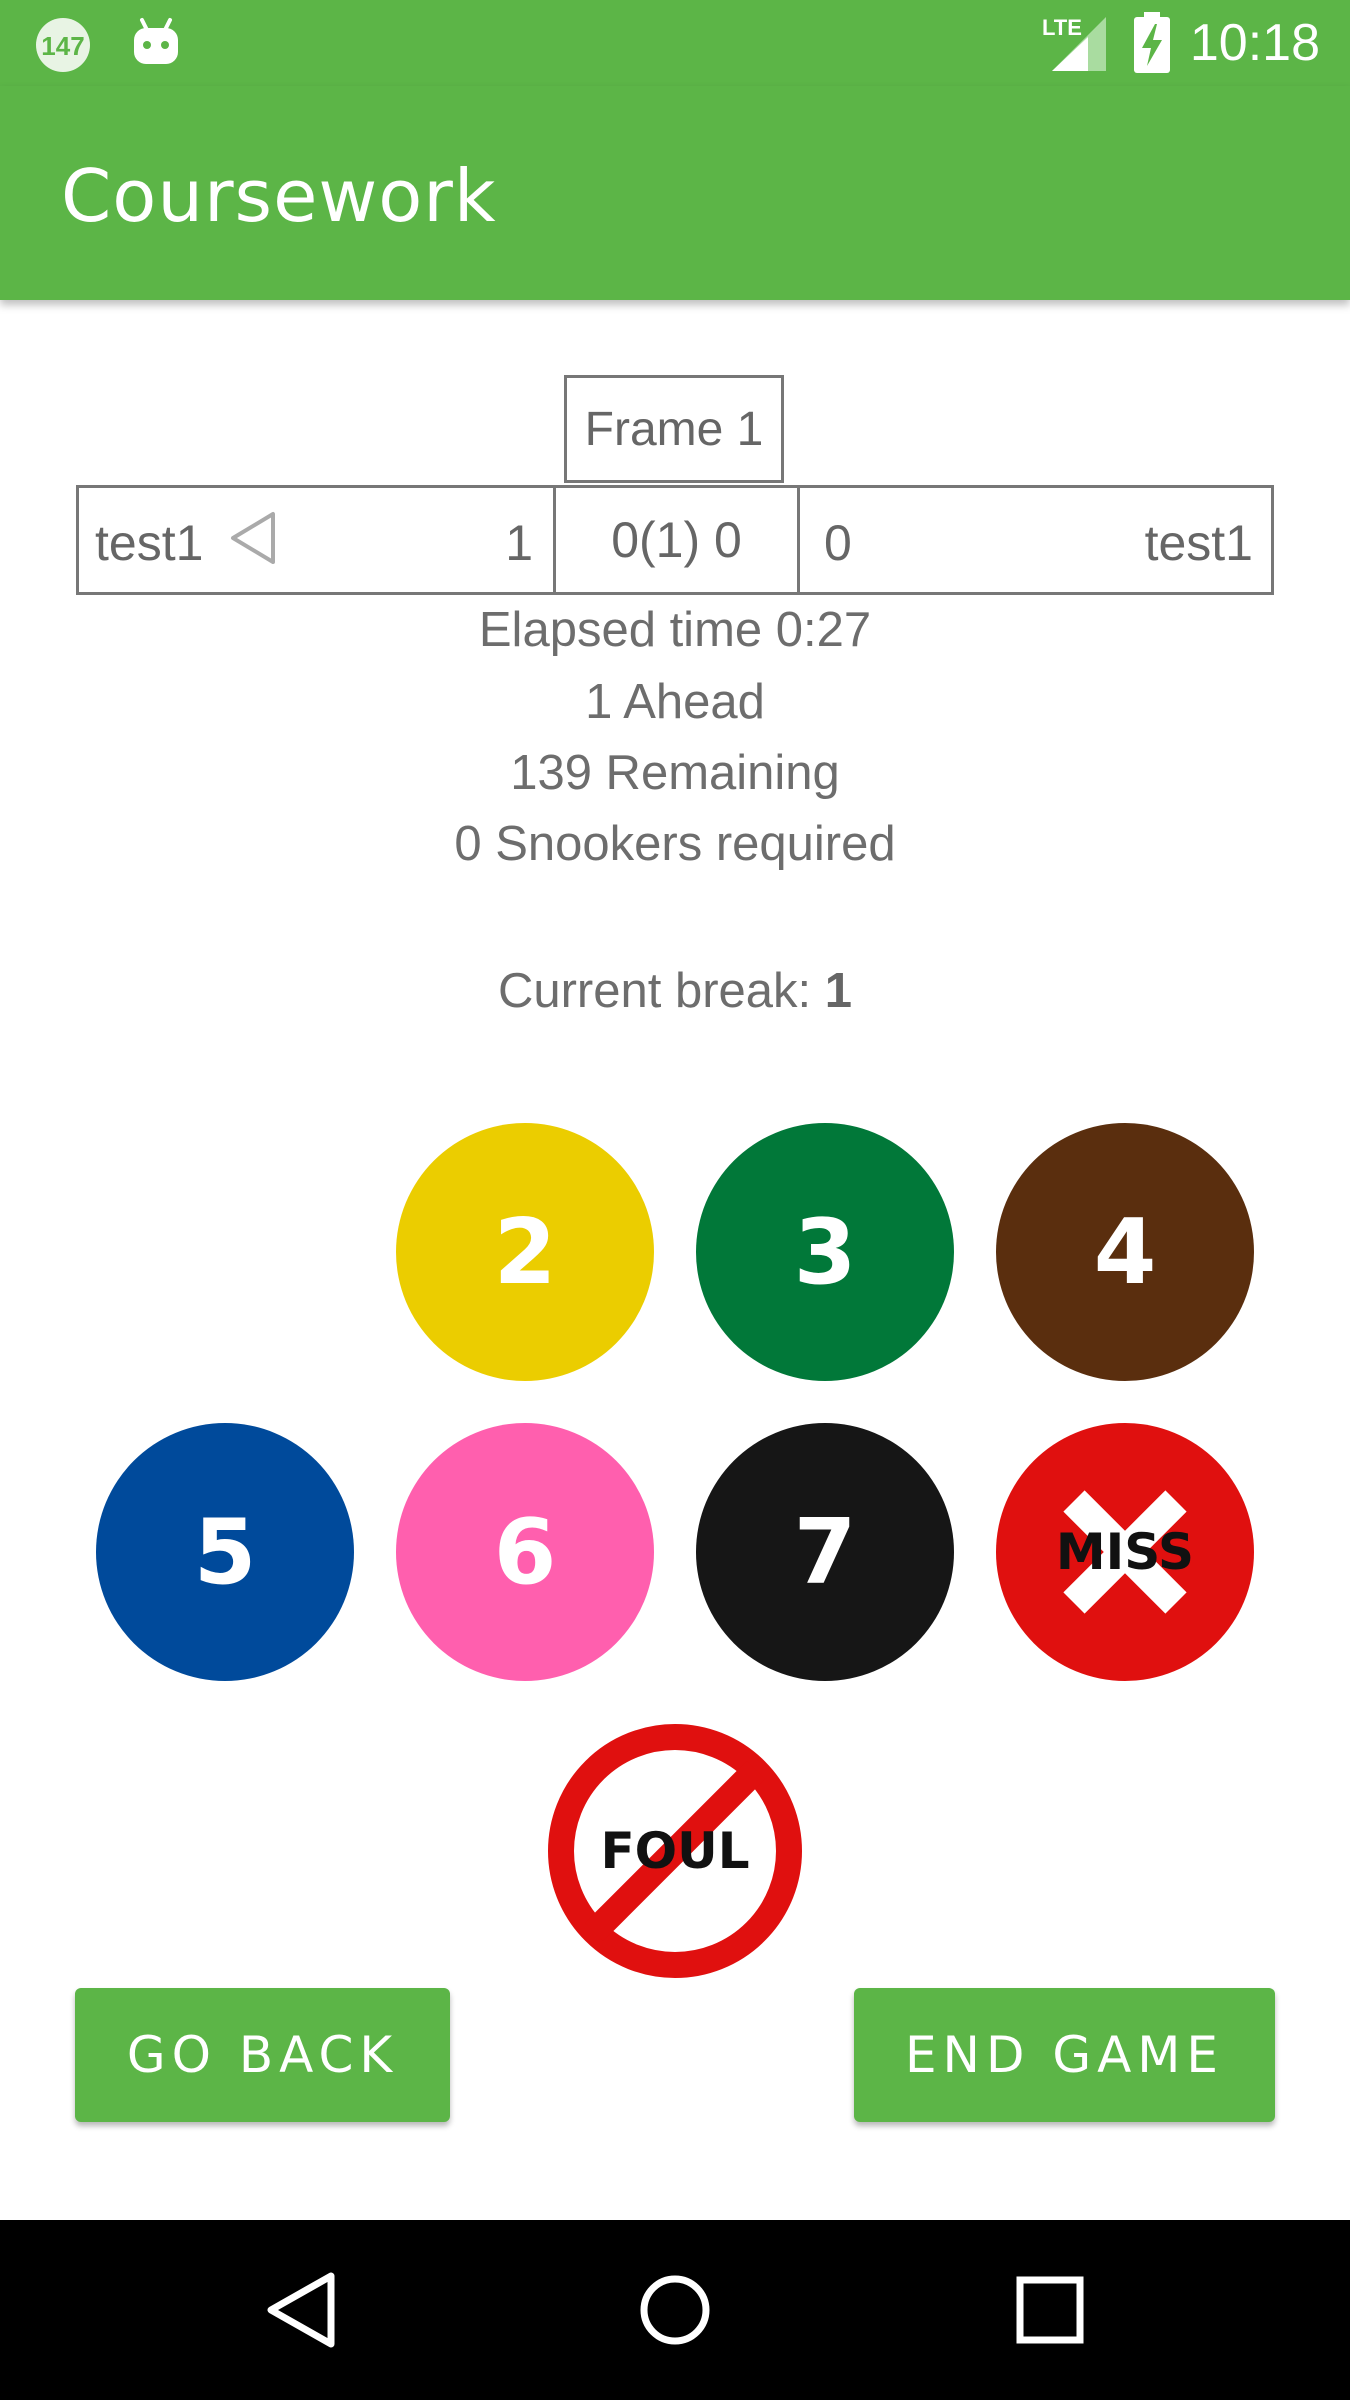  Describe the element at coordinates (675, 630) in the screenshot. I see `elapsed-time: Elapsed time 0:27` at that location.